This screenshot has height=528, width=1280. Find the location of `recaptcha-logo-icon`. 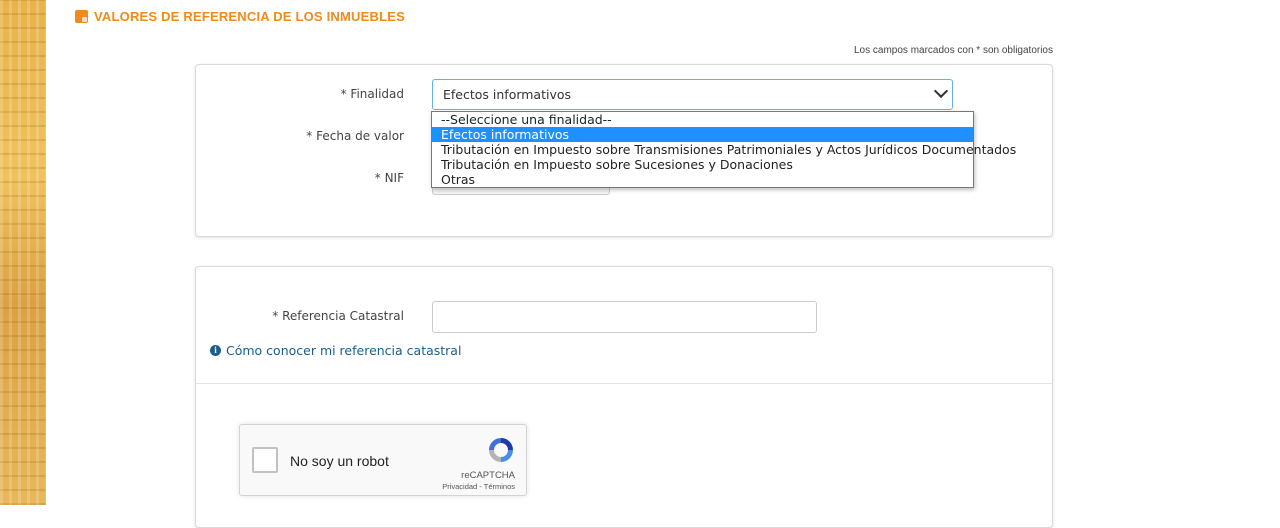

recaptcha-logo-icon is located at coordinates (501, 450).